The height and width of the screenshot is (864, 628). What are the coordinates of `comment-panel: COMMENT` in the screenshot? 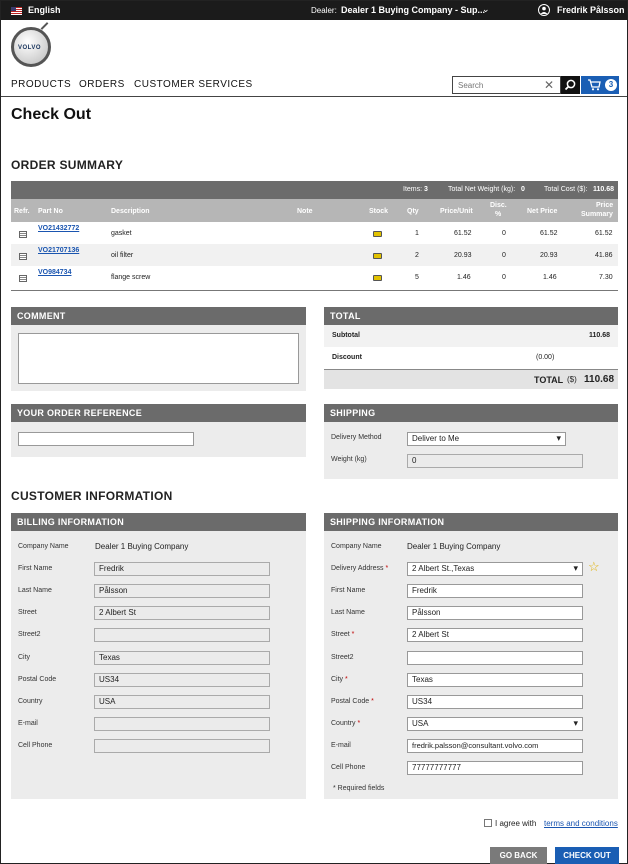 It's located at (158, 349).